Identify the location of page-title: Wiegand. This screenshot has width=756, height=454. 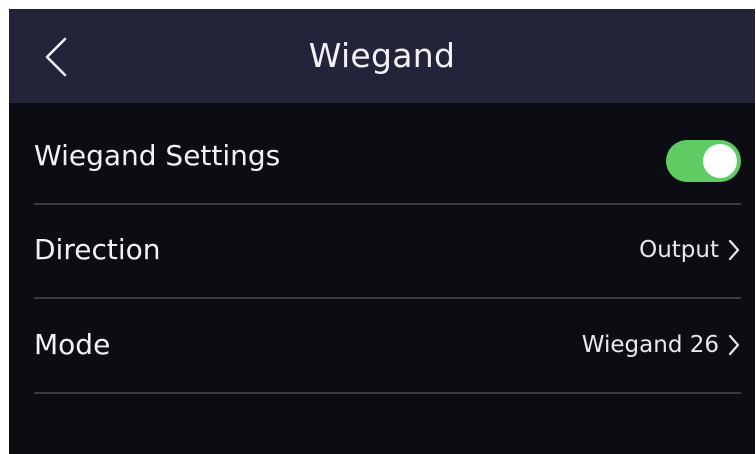
(382, 55).